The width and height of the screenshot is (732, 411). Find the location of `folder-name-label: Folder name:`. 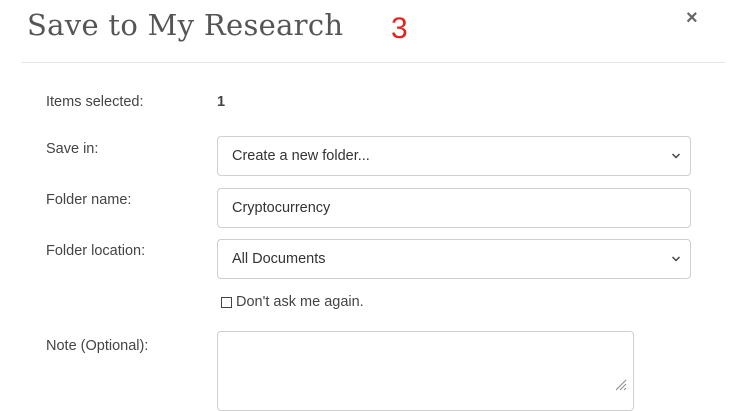

folder-name-label: Folder name: is located at coordinates (89, 200).